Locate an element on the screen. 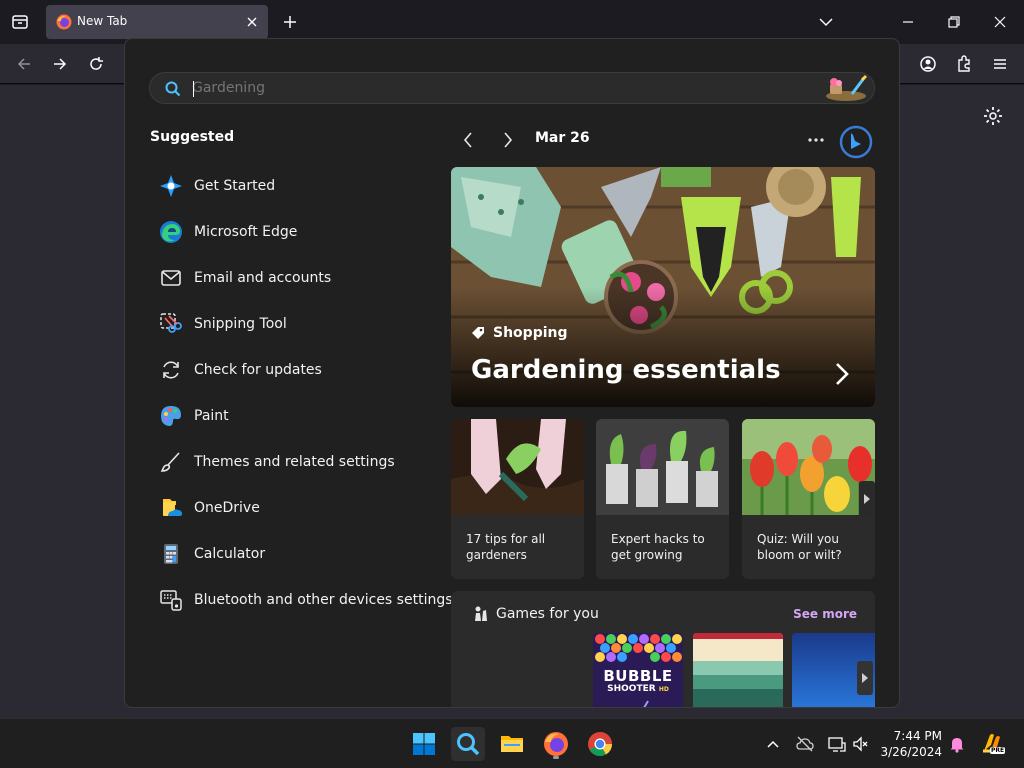 The image size is (1024, 768). firefox-view-icon is located at coordinates (20, 22).